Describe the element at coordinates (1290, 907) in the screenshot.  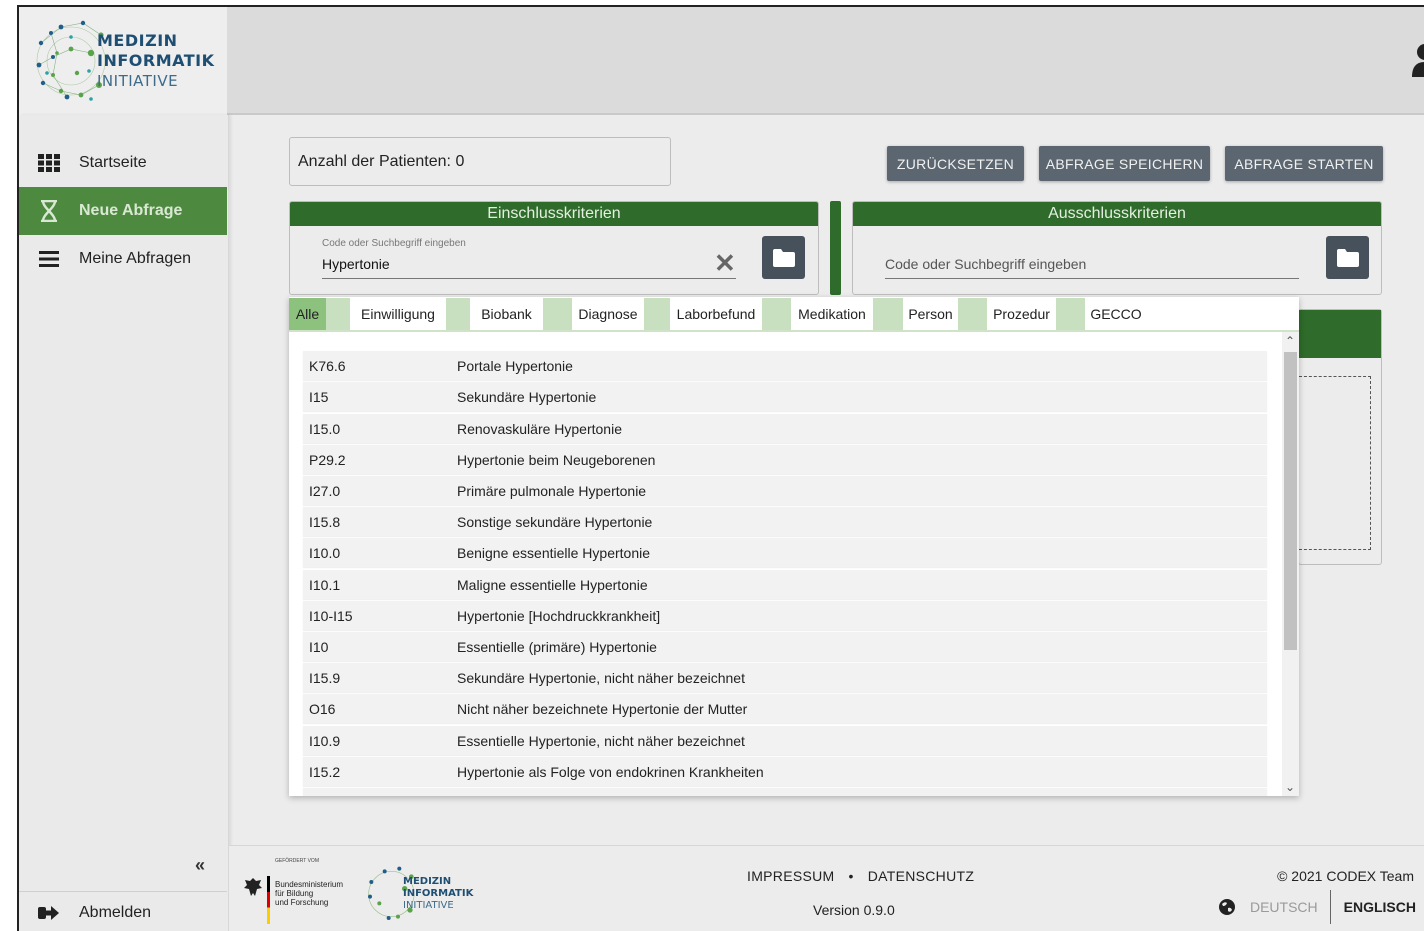
I see `language-de-button: DEUTSCH` at that location.